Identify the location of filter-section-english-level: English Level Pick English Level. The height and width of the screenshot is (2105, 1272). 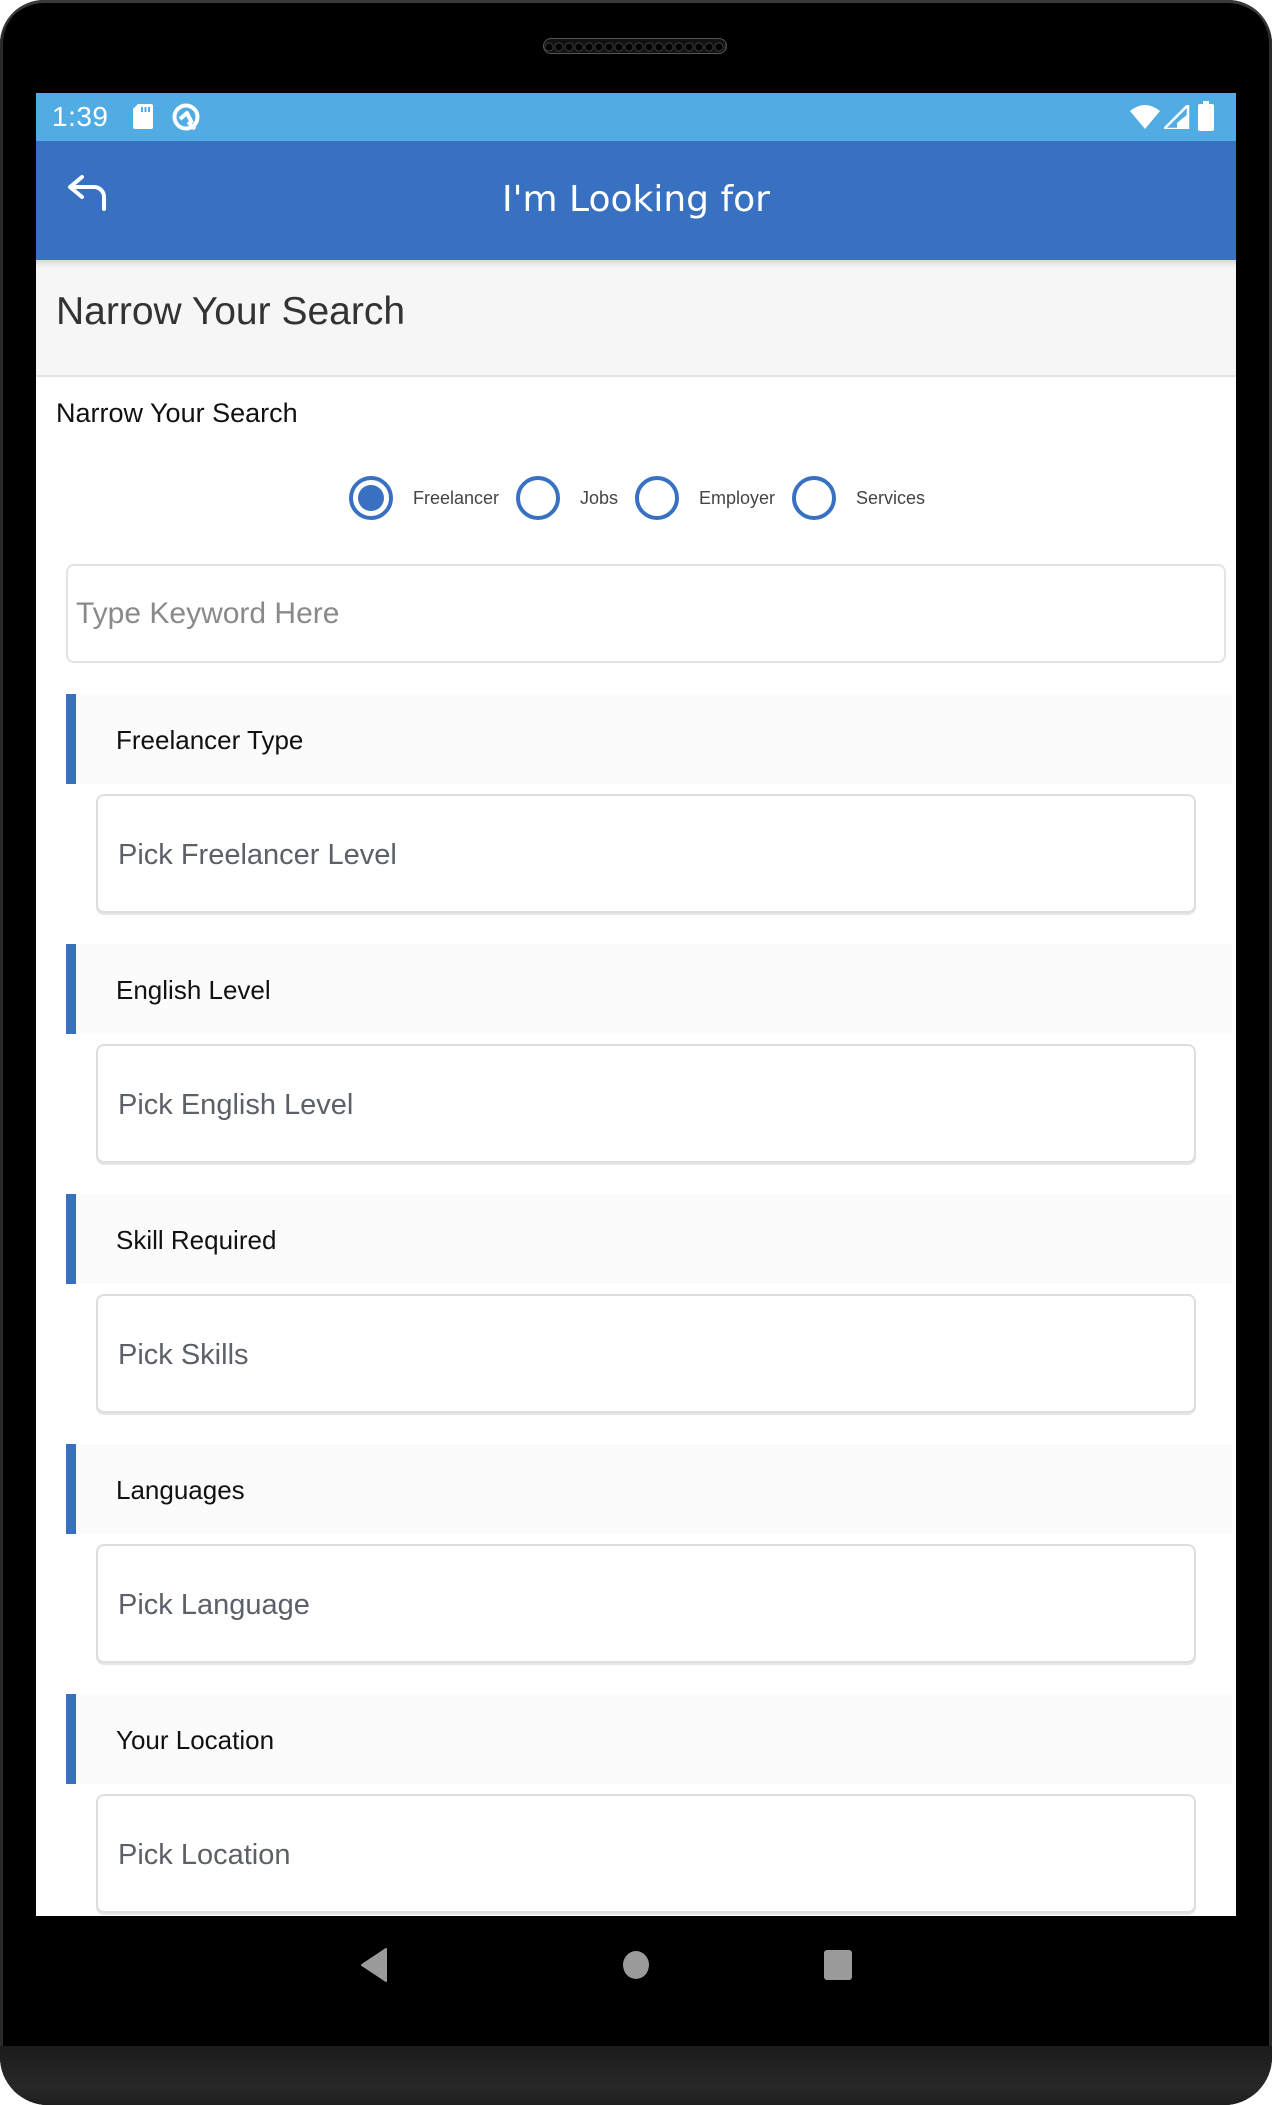
(651, 1059).